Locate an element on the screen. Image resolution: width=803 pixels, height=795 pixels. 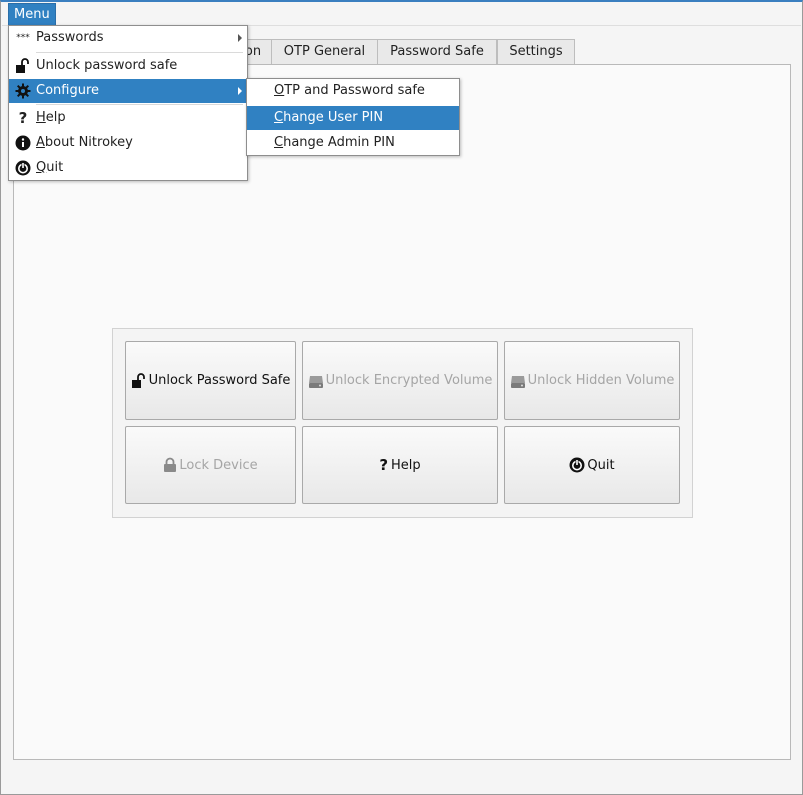
gear-icon is located at coordinates (23, 91).